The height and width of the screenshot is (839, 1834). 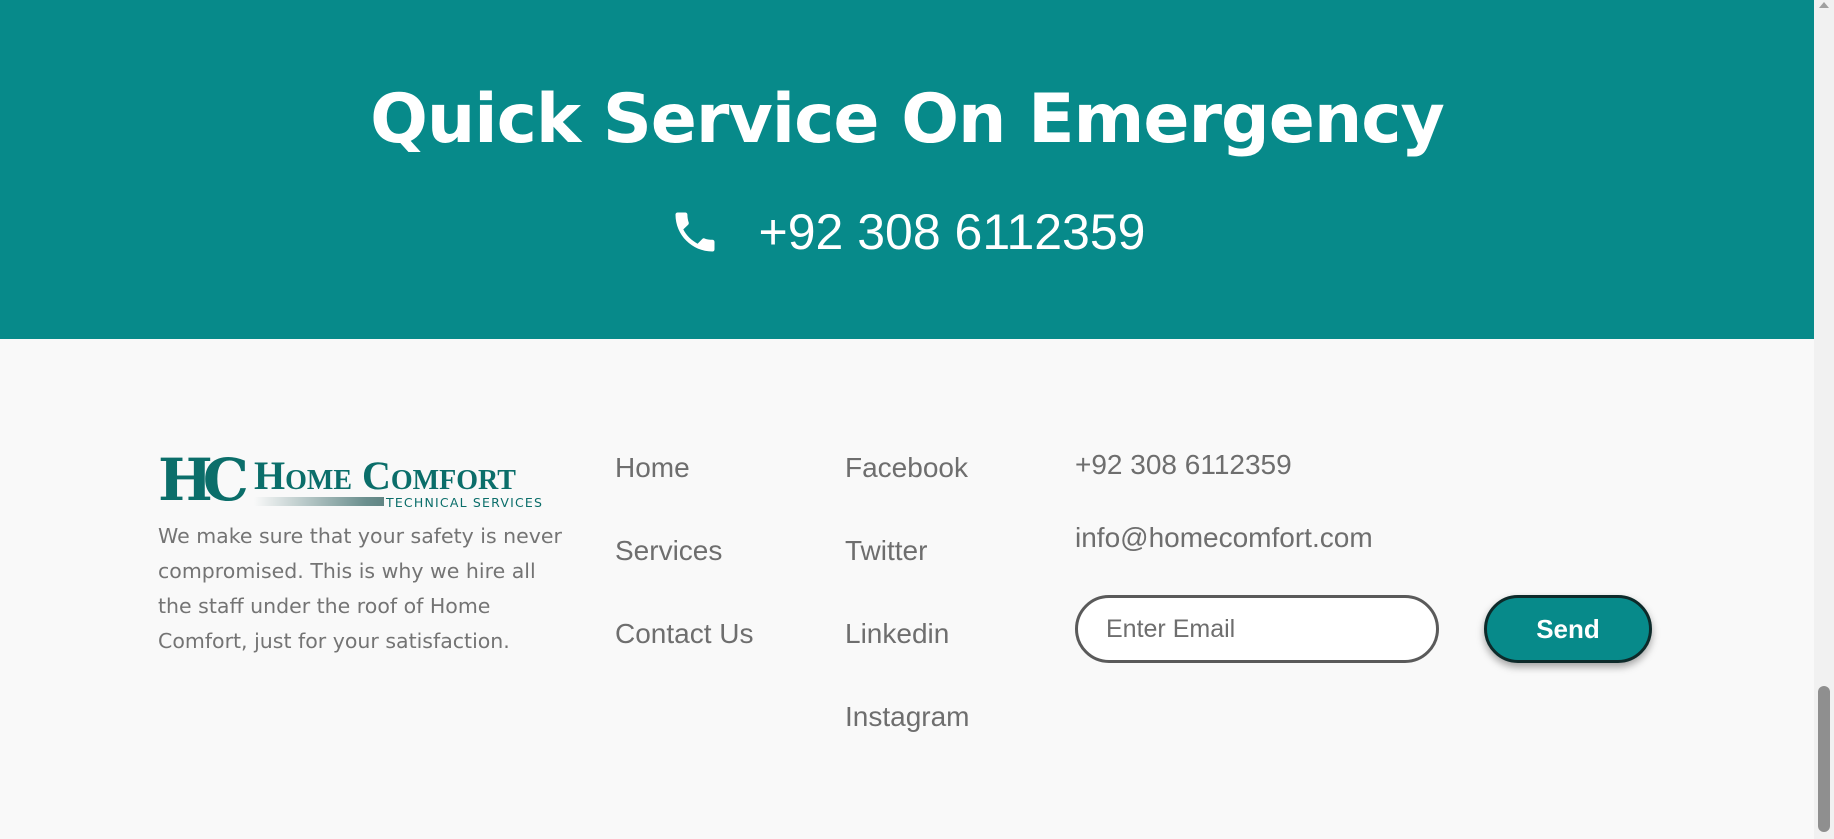 What do you see at coordinates (907, 119) in the screenshot?
I see `banner-title: Quick Service On Emergency` at bounding box center [907, 119].